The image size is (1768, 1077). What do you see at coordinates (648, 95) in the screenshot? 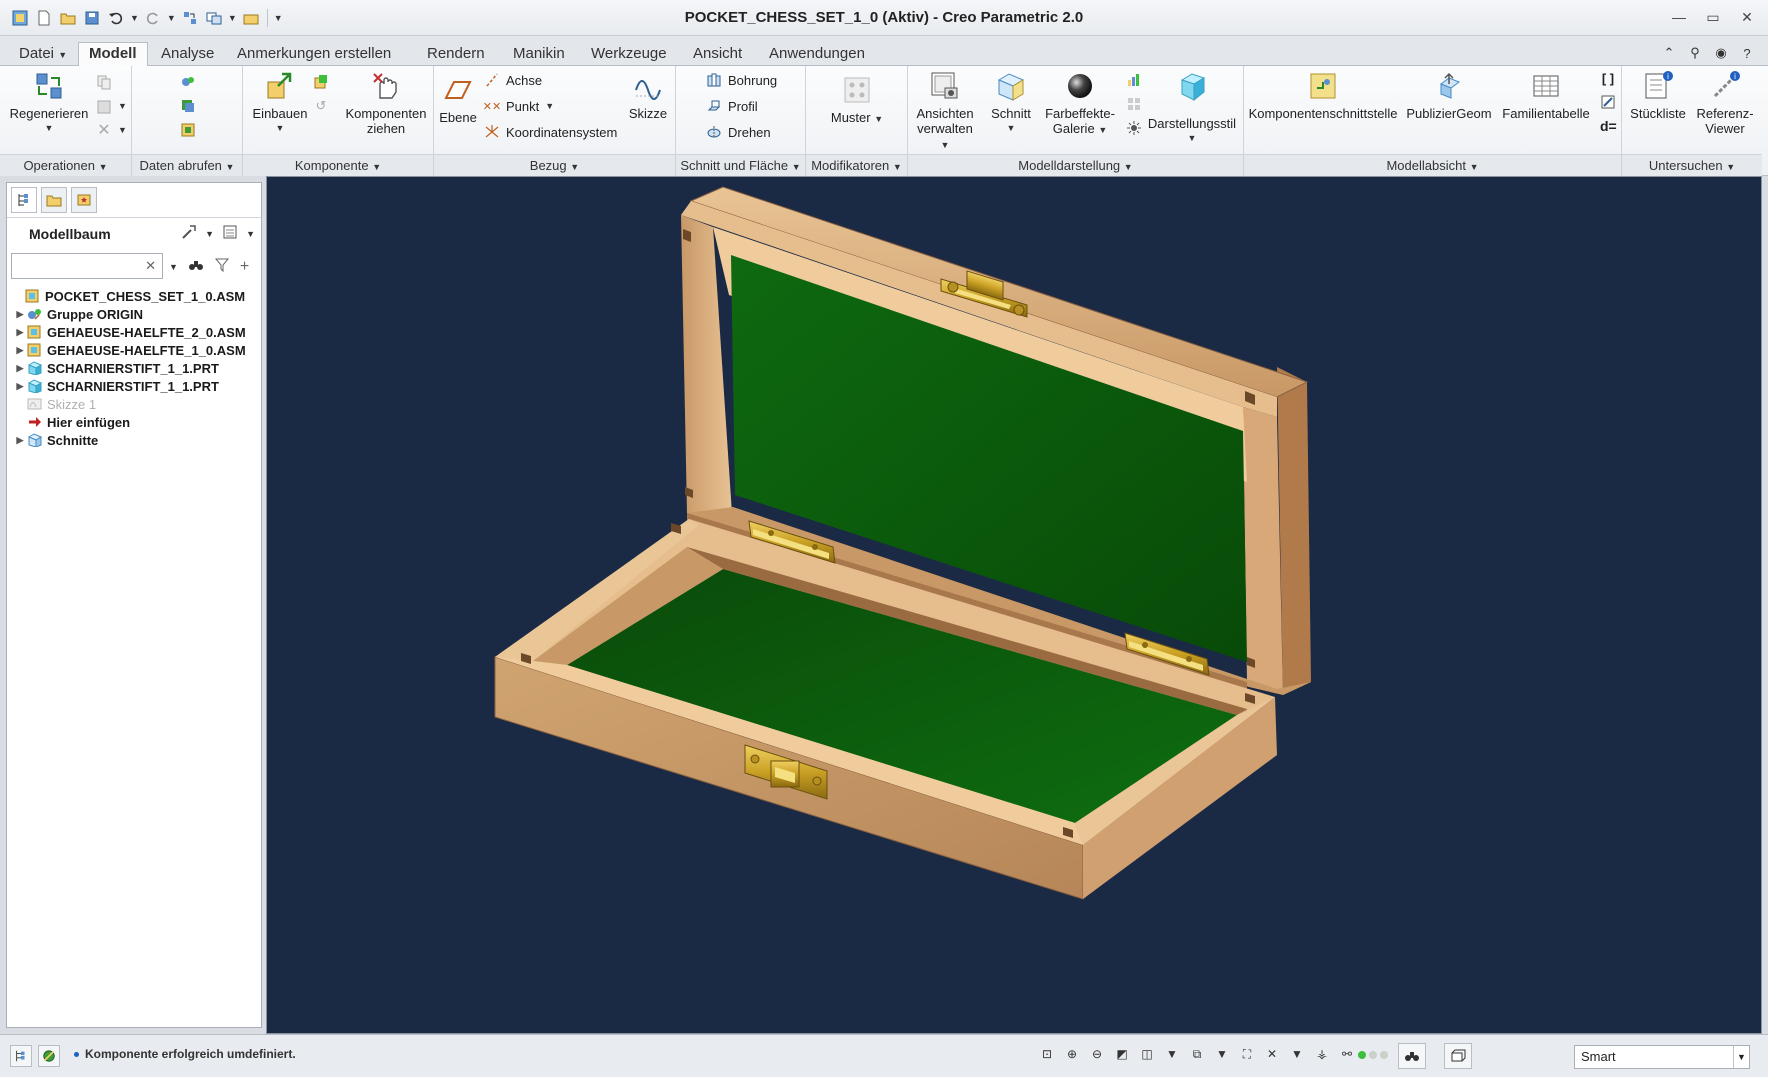
I see `skizze-button: Skizze` at bounding box center [648, 95].